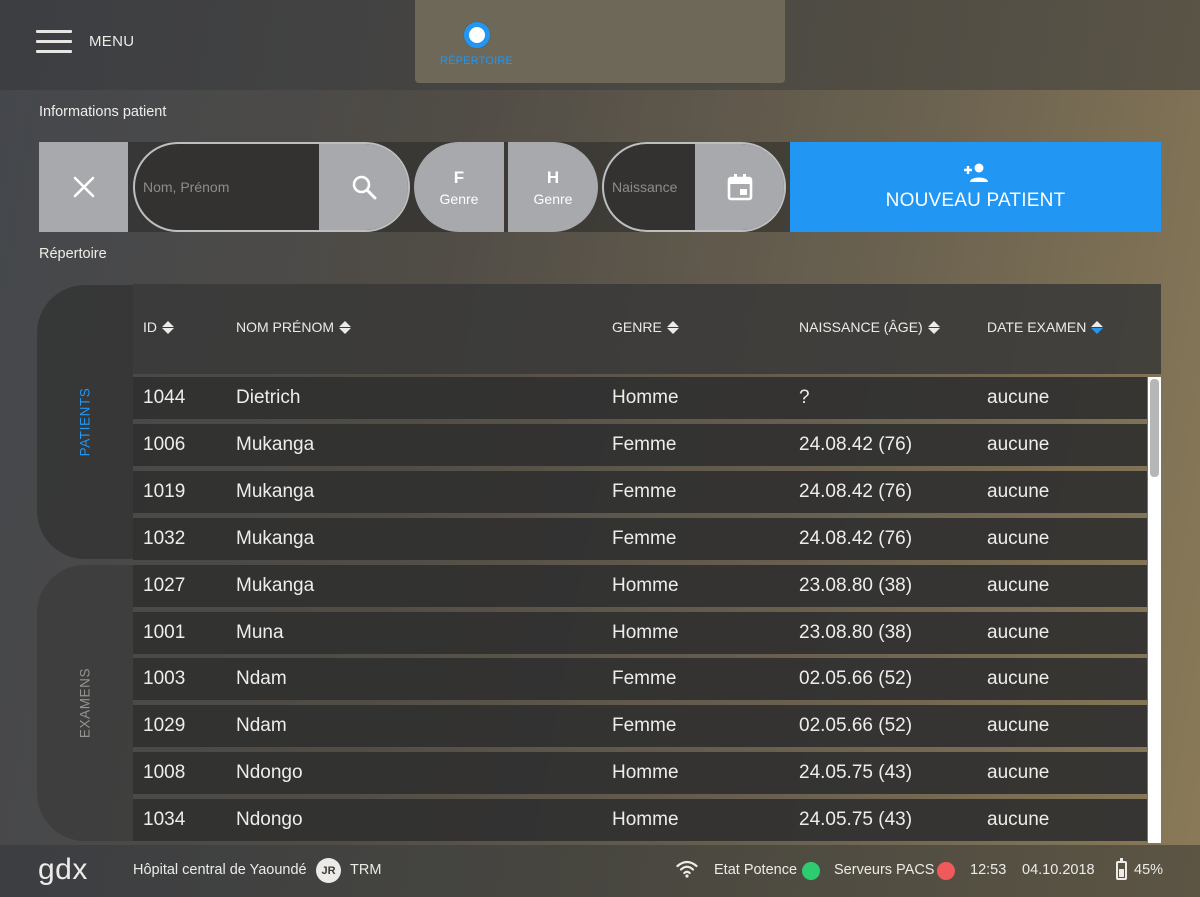 Image resolution: width=1200 pixels, height=897 pixels. Describe the element at coordinates (459, 198) in the screenshot. I see `gender-female-label: Genre` at that location.